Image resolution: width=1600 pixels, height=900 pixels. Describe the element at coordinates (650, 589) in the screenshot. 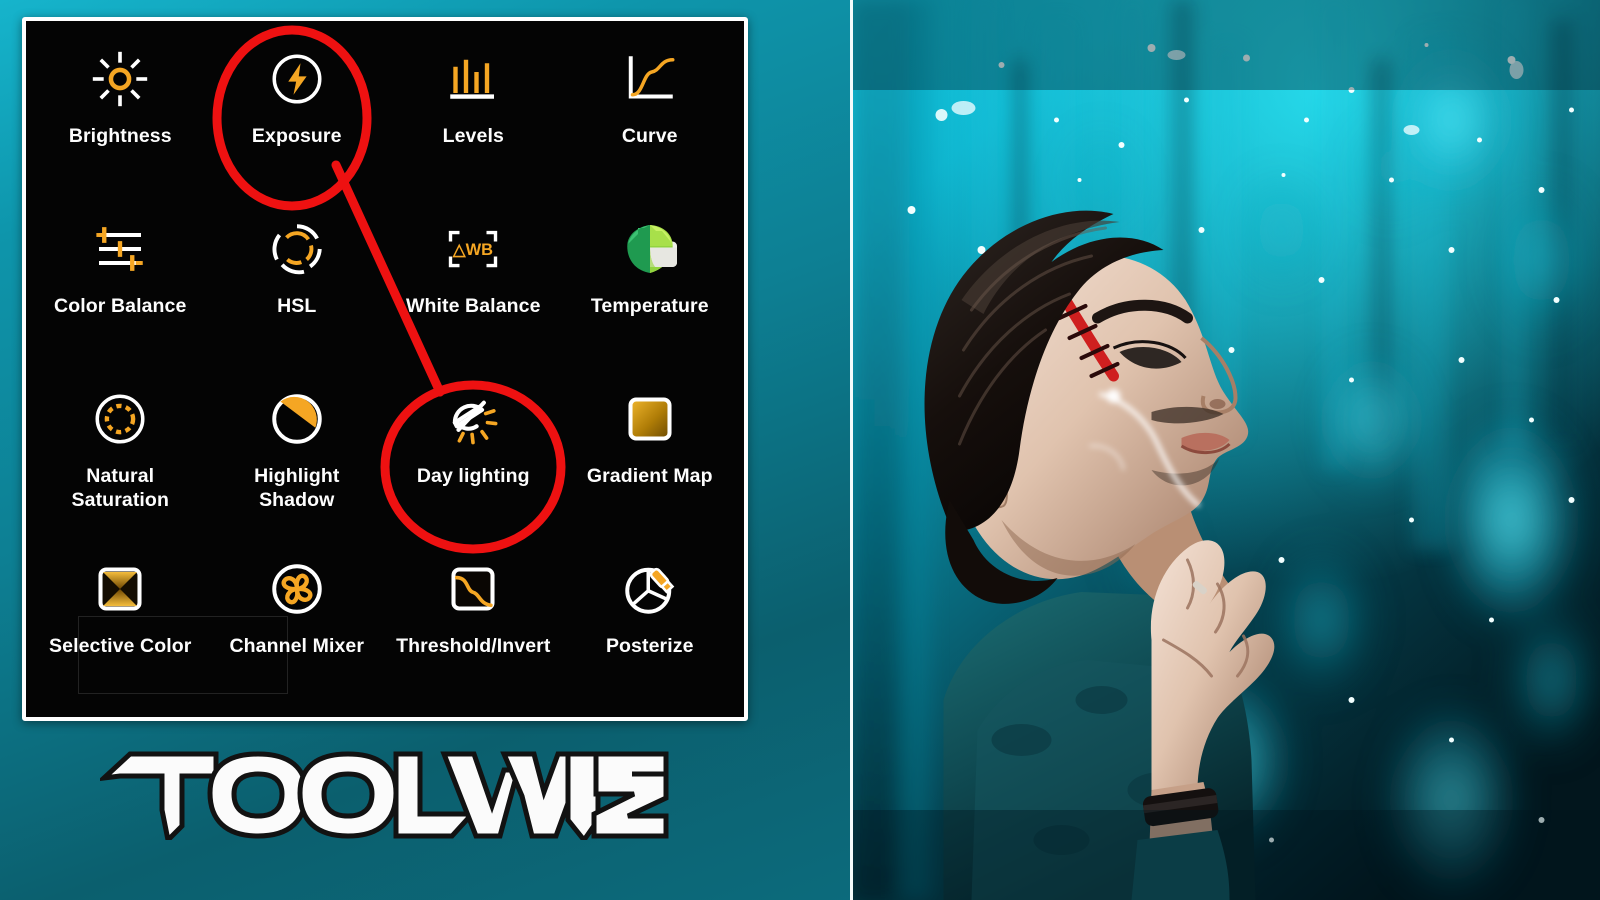

I see `posterize-pie-brush-icon` at that location.